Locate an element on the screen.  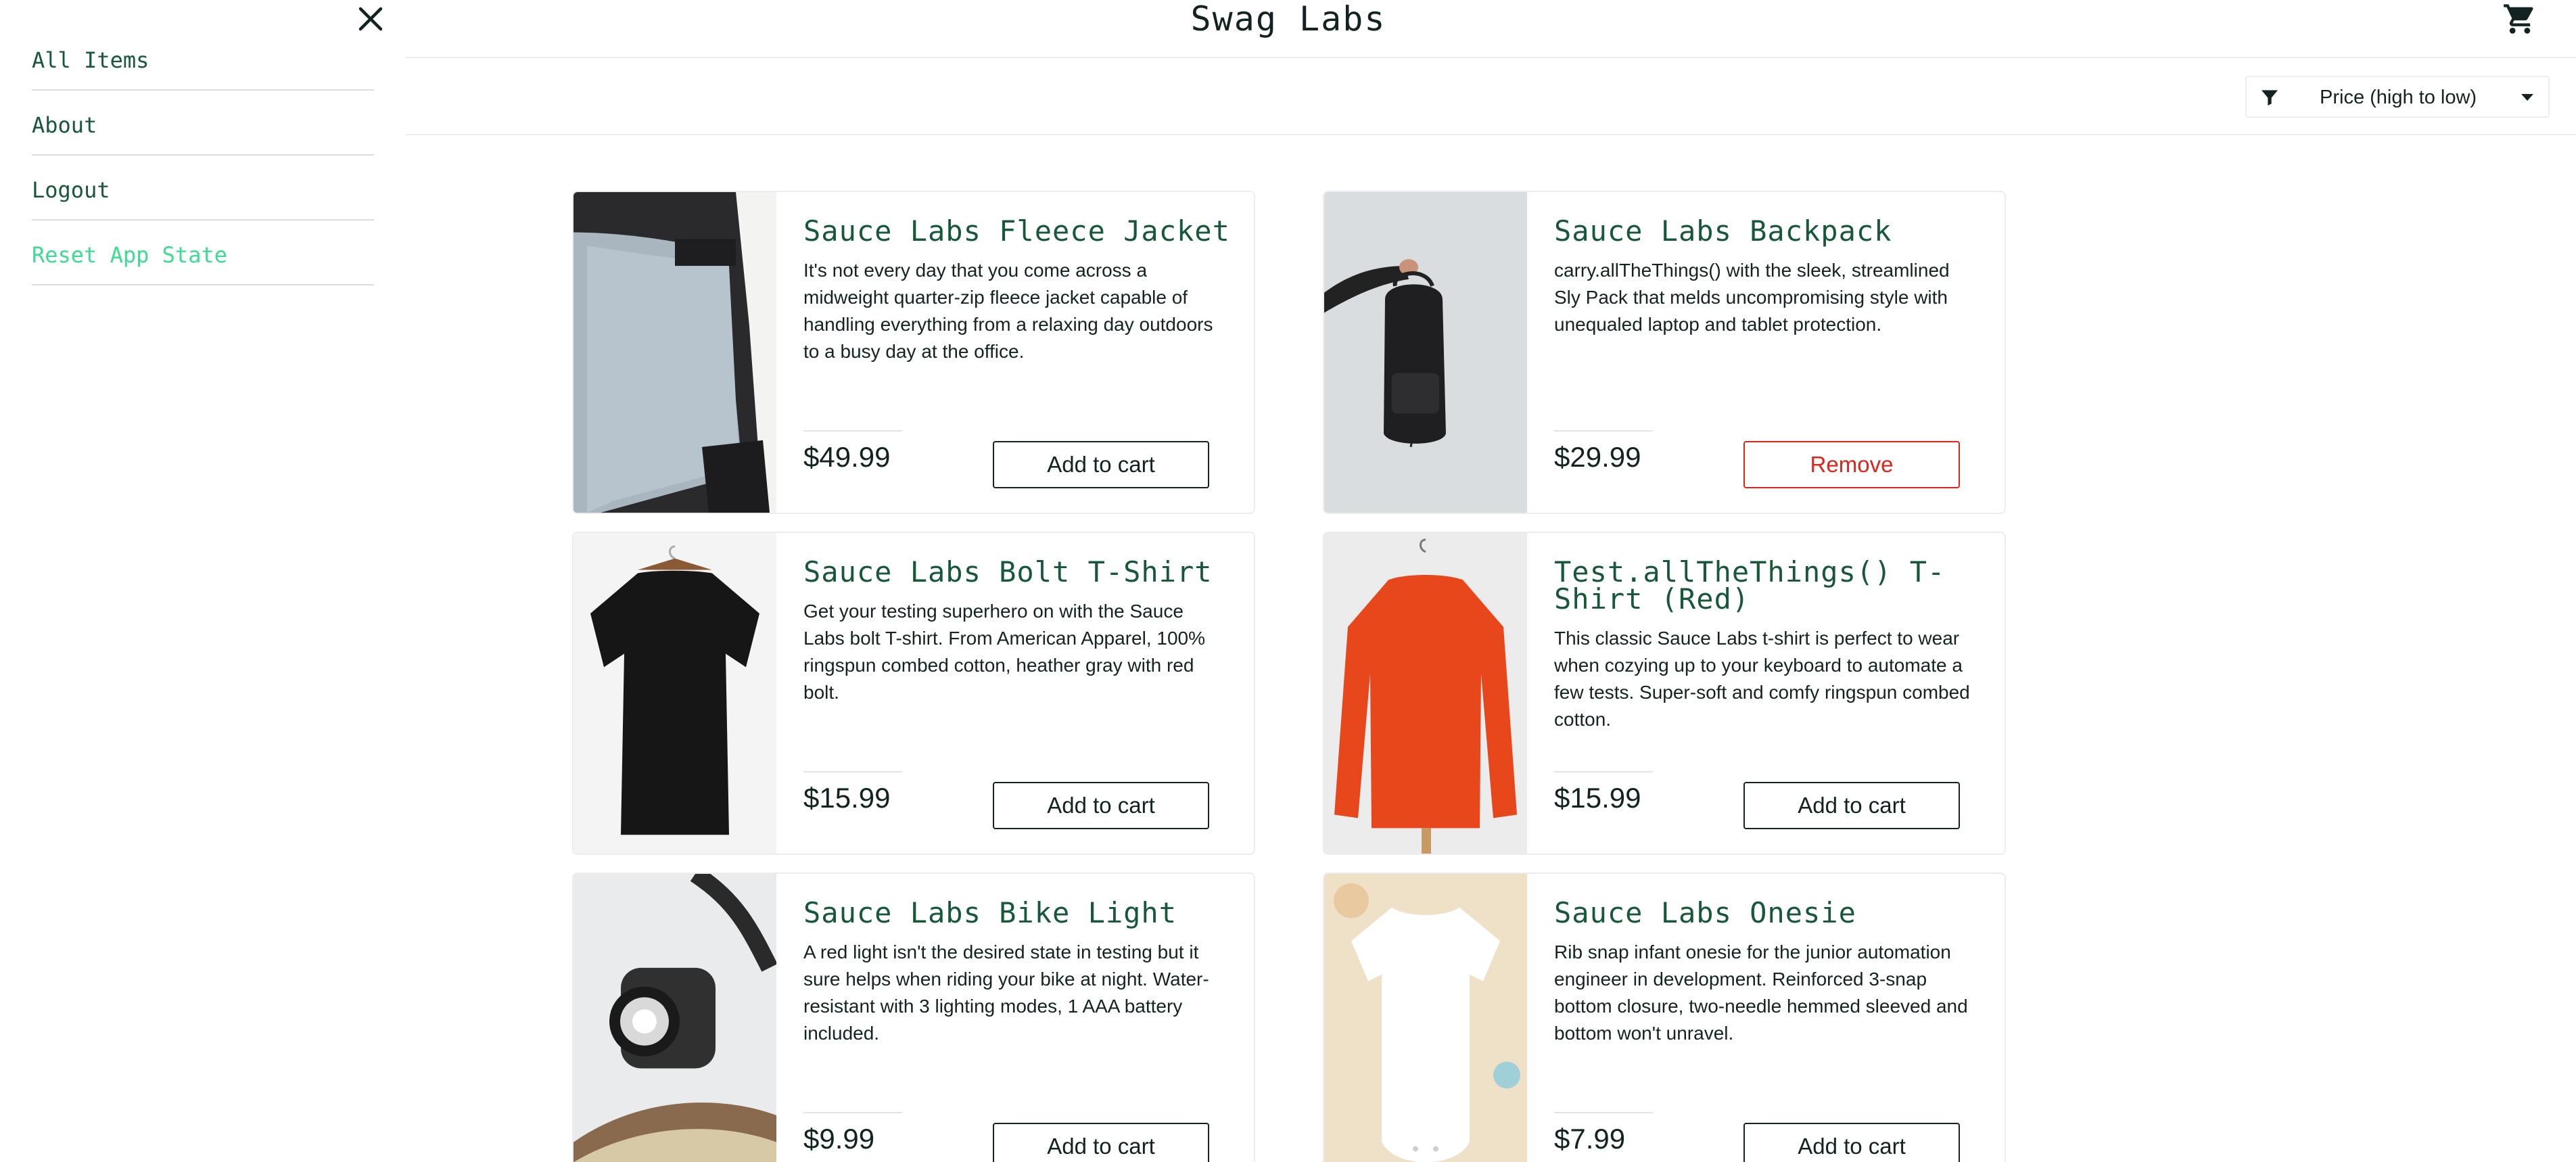
menu-item-all-items: All Items is located at coordinates (203, 59).